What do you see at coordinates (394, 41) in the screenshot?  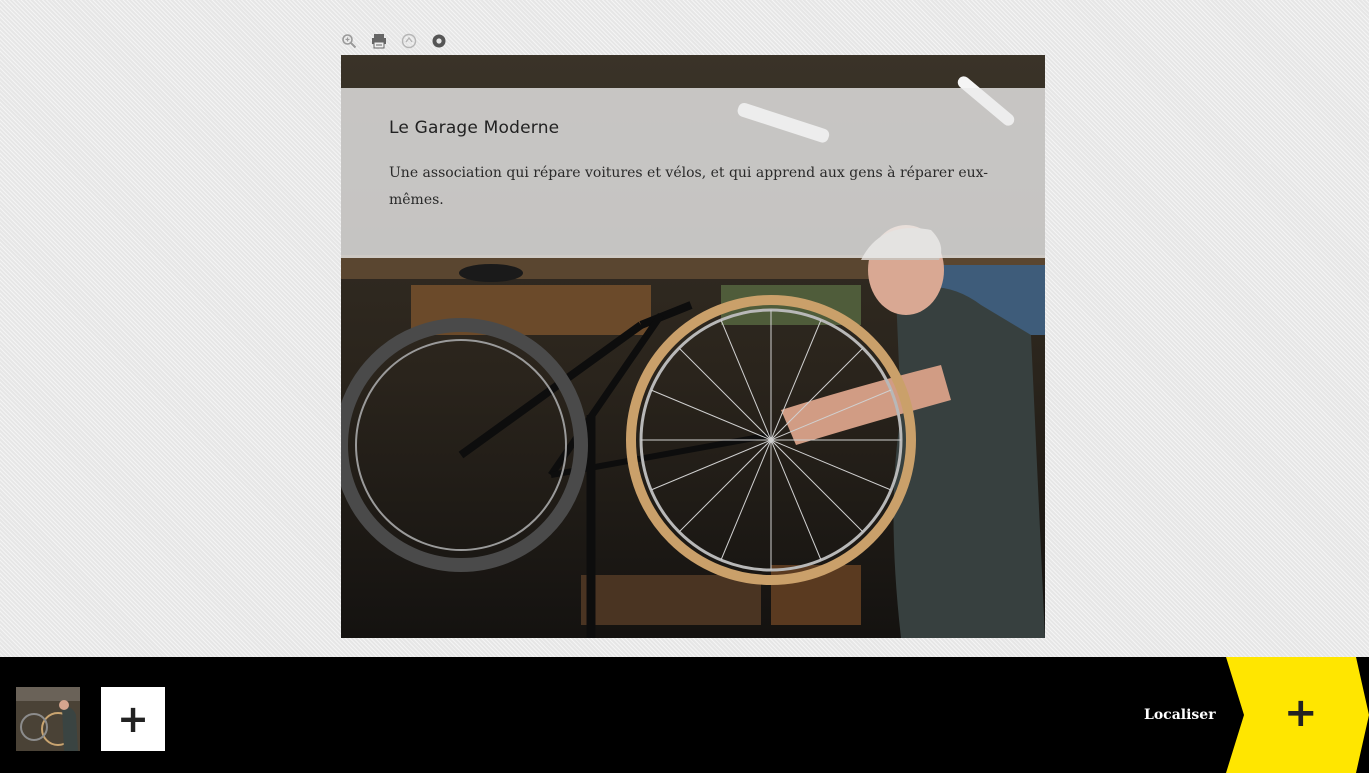 I see `card-toolbar` at bounding box center [394, 41].